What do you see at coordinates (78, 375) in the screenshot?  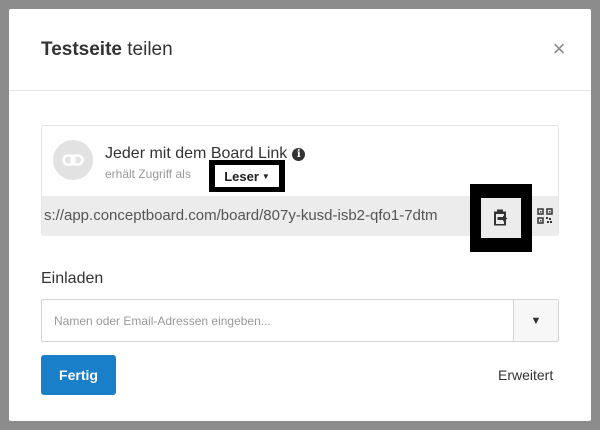 I see `done-button: Fertig` at bounding box center [78, 375].